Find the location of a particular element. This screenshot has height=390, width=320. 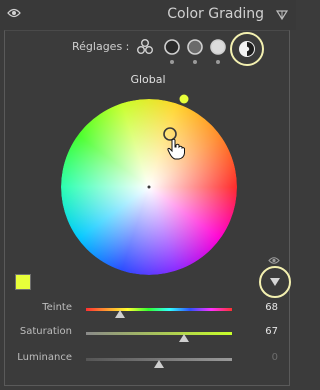

highlights-mode-icon is located at coordinates (218, 47).